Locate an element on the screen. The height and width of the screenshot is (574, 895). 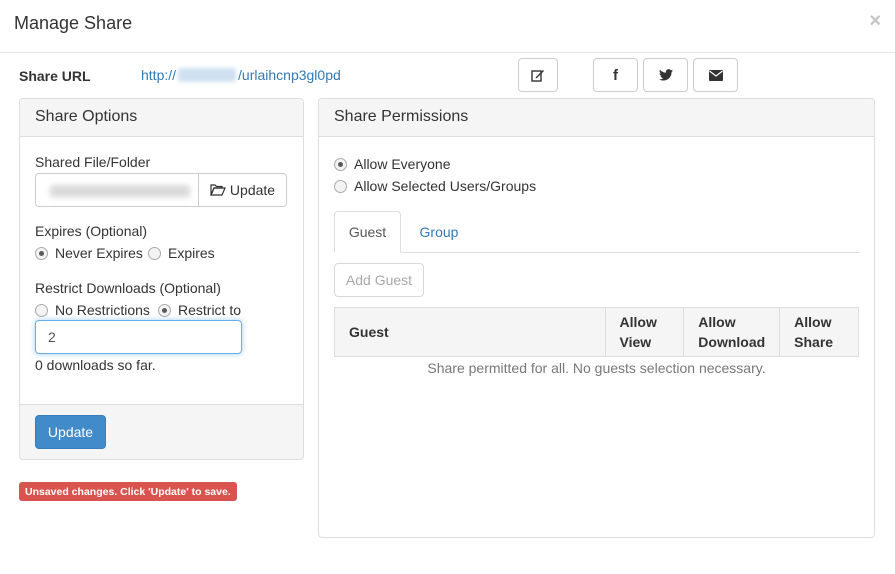
expires-option-label: Expires is located at coordinates (191, 253).